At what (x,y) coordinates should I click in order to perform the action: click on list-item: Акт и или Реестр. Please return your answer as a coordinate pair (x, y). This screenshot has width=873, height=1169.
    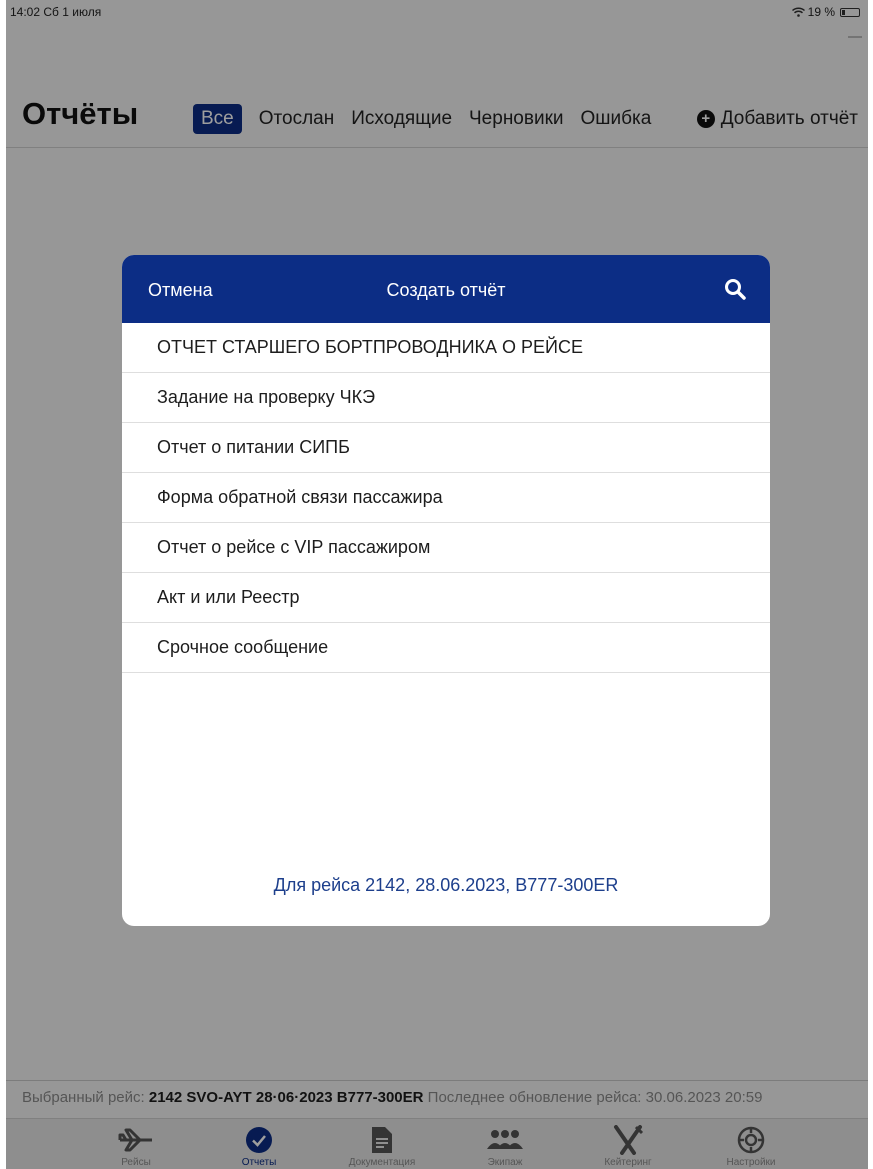
    Looking at the image, I should click on (446, 598).